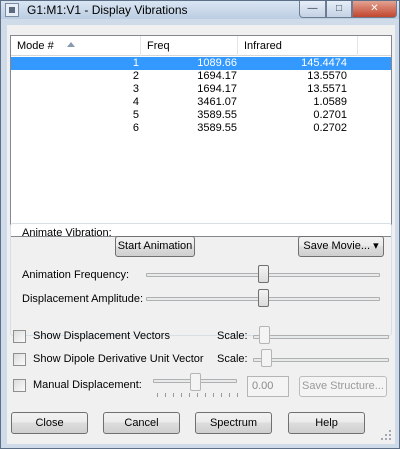 This screenshot has height=449, width=400. Describe the element at coordinates (321, 360) in the screenshot. I see `dipole-scale-track` at that location.